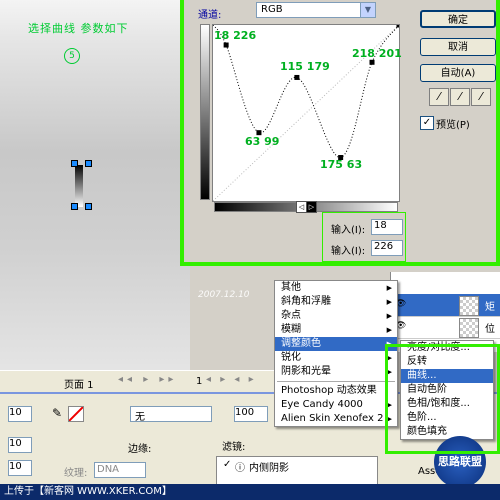  I want to click on check-icon: ✓, so click(227, 464).